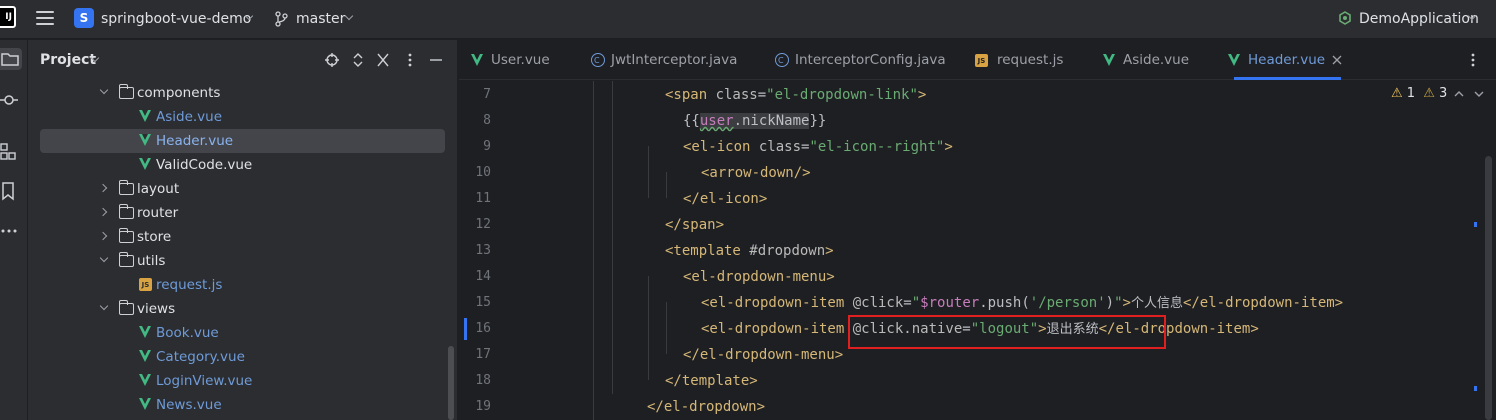 The image size is (1496, 420). Describe the element at coordinates (483, 276) in the screenshot. I see `line-number: 14` at that location.